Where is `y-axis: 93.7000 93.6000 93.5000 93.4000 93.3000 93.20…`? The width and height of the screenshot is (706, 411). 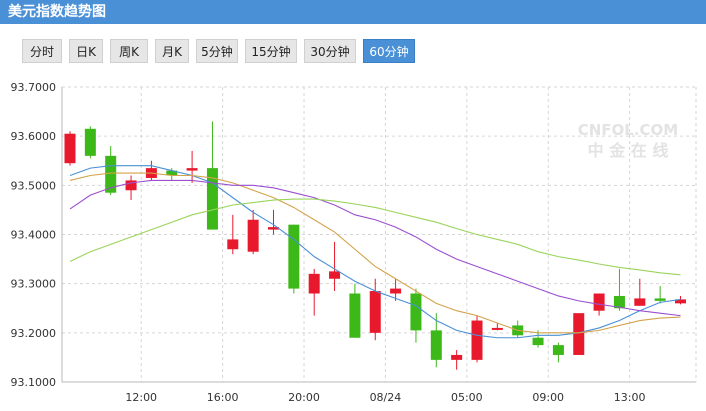
y-axis: 93.7000 93.6000 93.5000 93.4000 93.3000 93.20… is located at coordinates (34, 235).